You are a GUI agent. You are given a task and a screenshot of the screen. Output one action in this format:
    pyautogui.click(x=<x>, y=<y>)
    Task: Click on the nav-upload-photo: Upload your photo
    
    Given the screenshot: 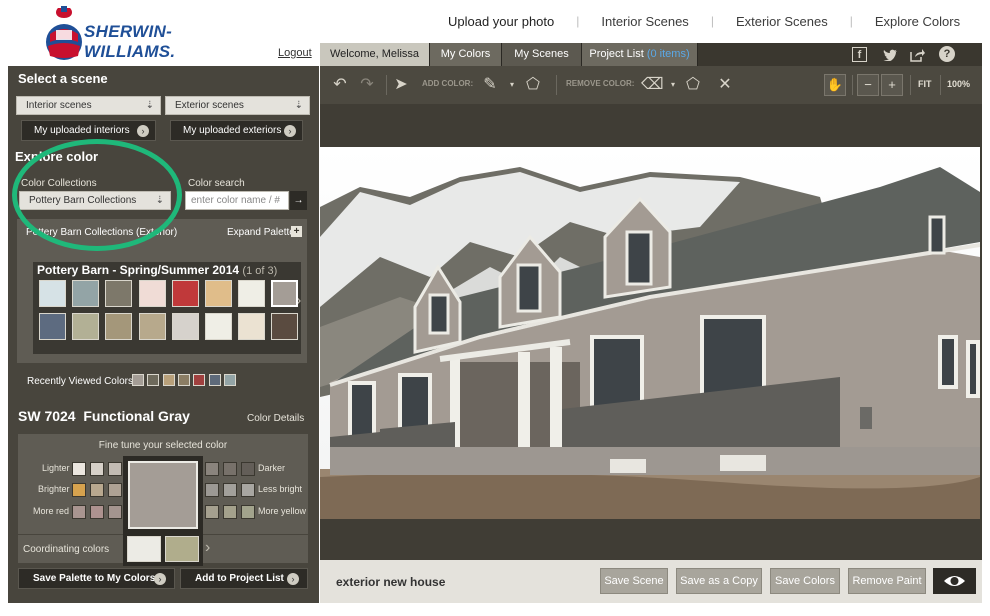 What is the action you would take?
    pyautogui.click(x=503, y=21)
    